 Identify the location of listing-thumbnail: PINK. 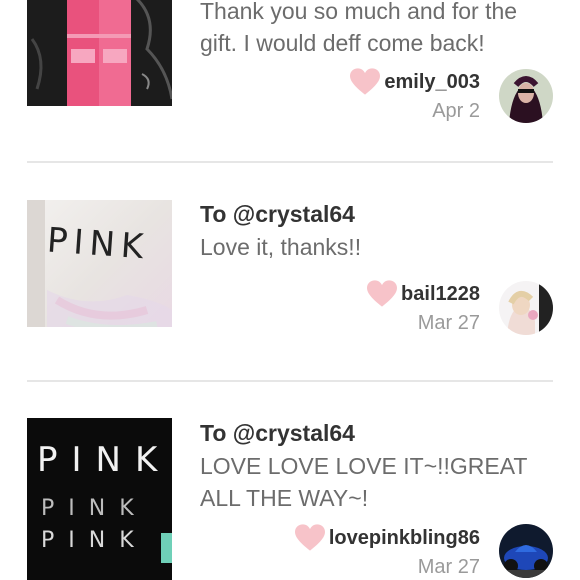
(99, 263).